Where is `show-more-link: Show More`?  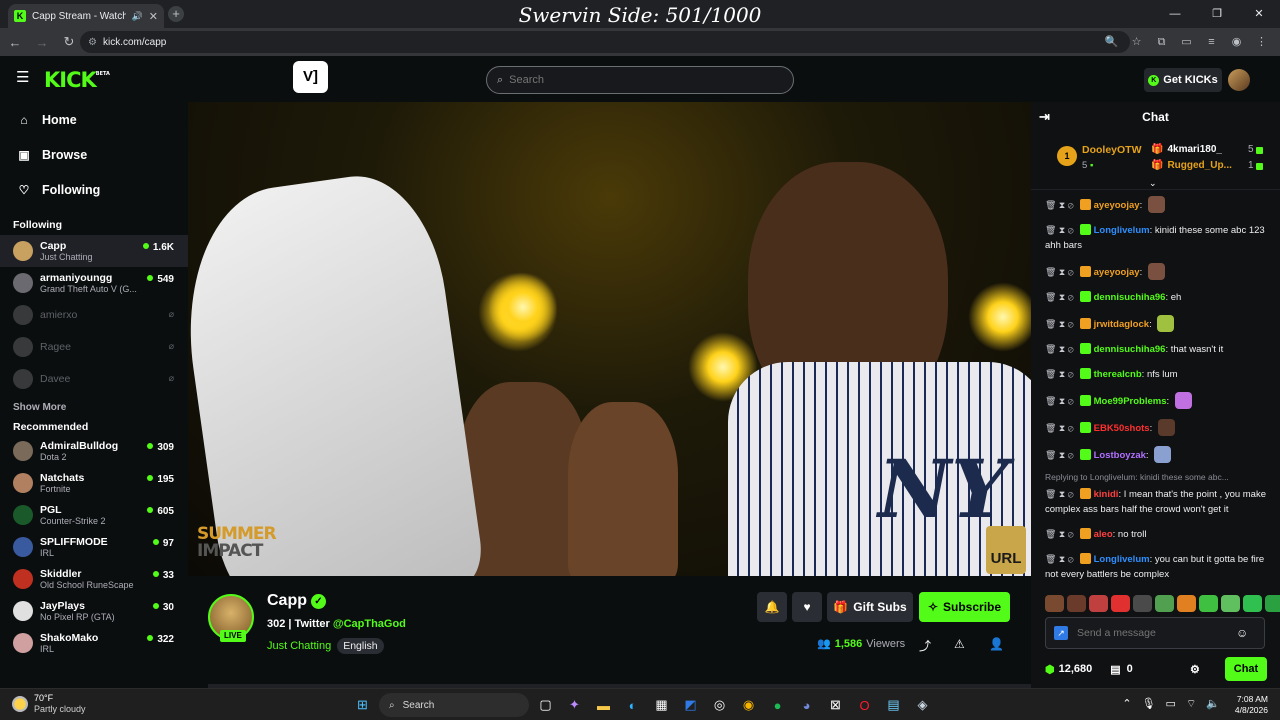
show-more-link: Show More is located at coordinates (94, 408).